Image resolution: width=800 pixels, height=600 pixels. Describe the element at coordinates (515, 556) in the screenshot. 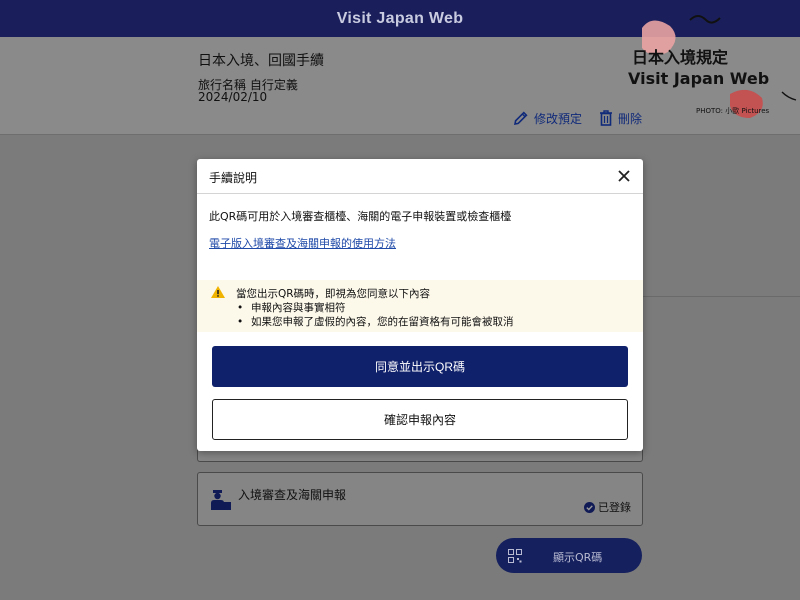

I see `qr-code-icon` at that location.